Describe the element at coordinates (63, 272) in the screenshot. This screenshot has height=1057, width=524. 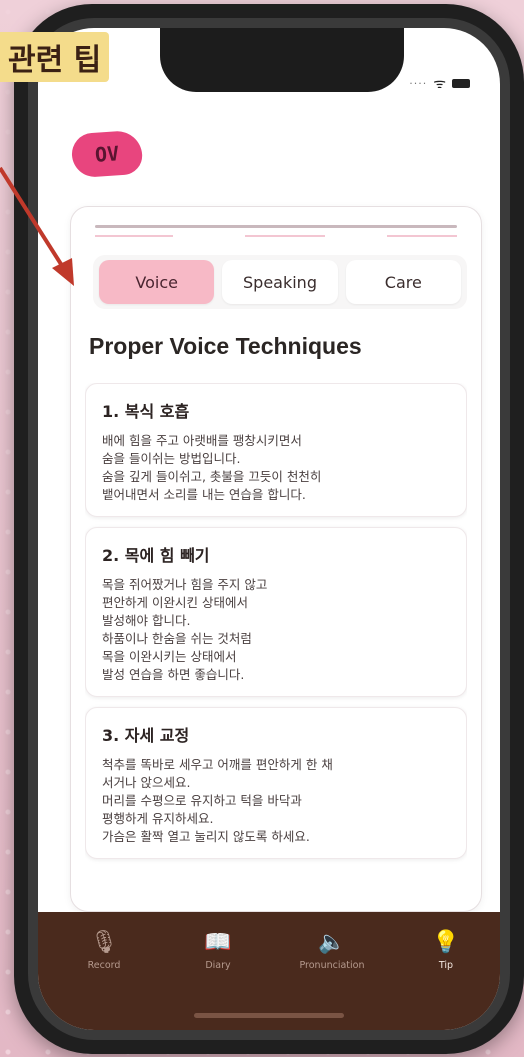
I see `arrow-head` at that location.